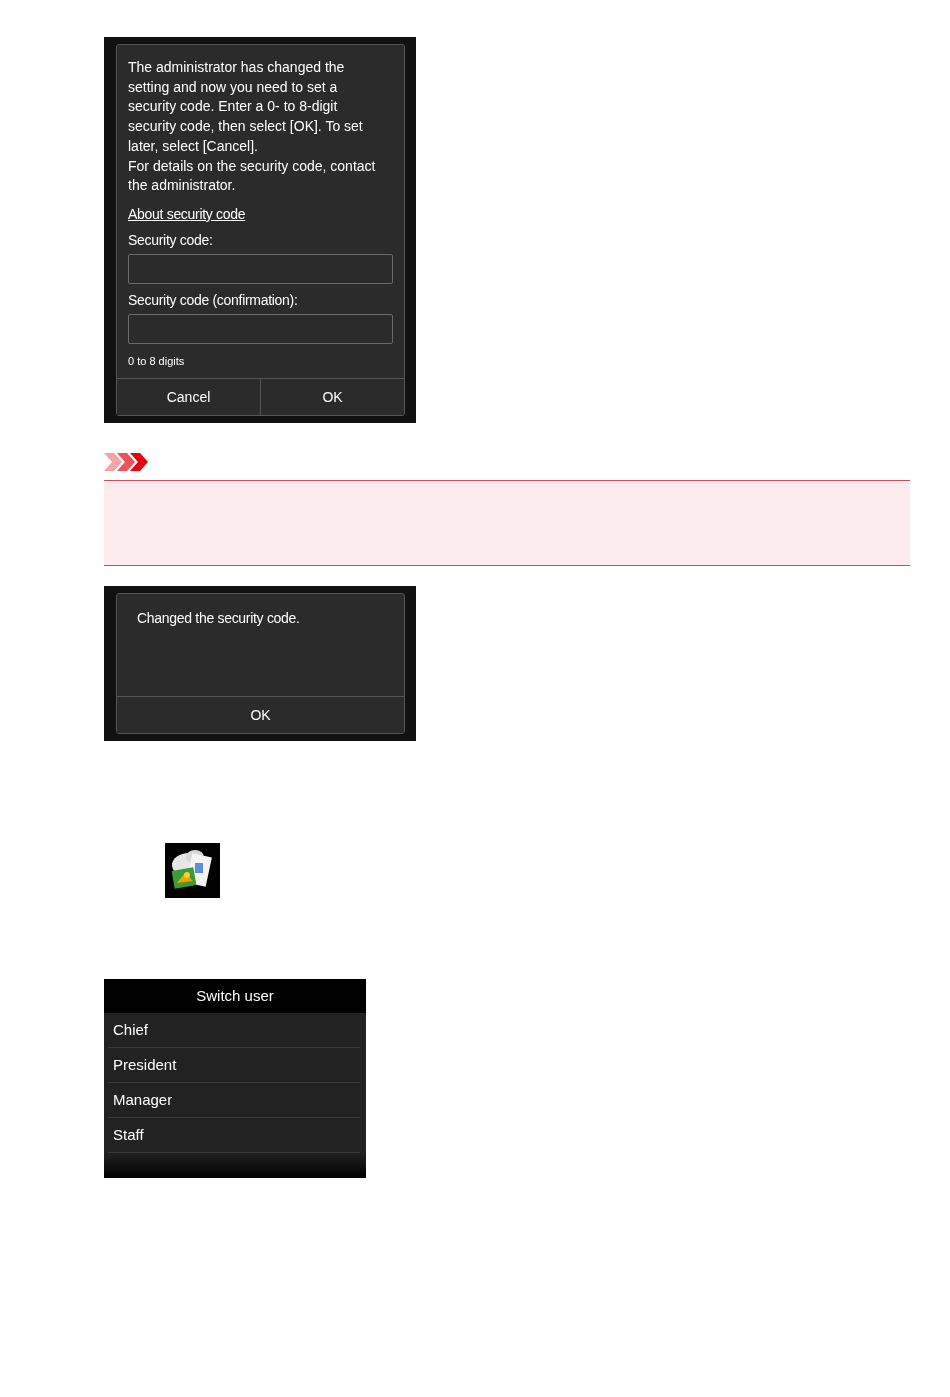 This screenshot has height=1397, width=950. I want to click on user-item: Manager, so click(234, 1100).